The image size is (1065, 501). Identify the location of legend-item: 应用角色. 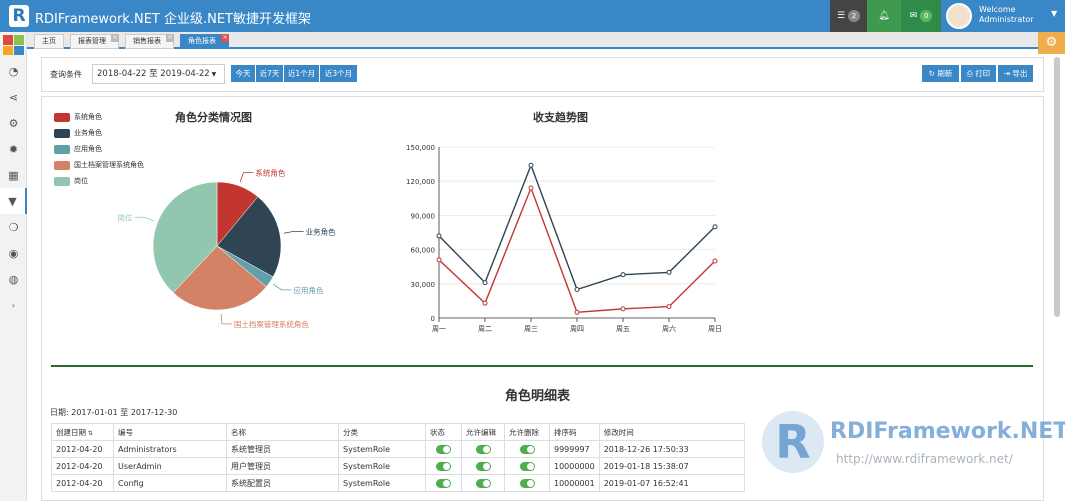
(99, 149).